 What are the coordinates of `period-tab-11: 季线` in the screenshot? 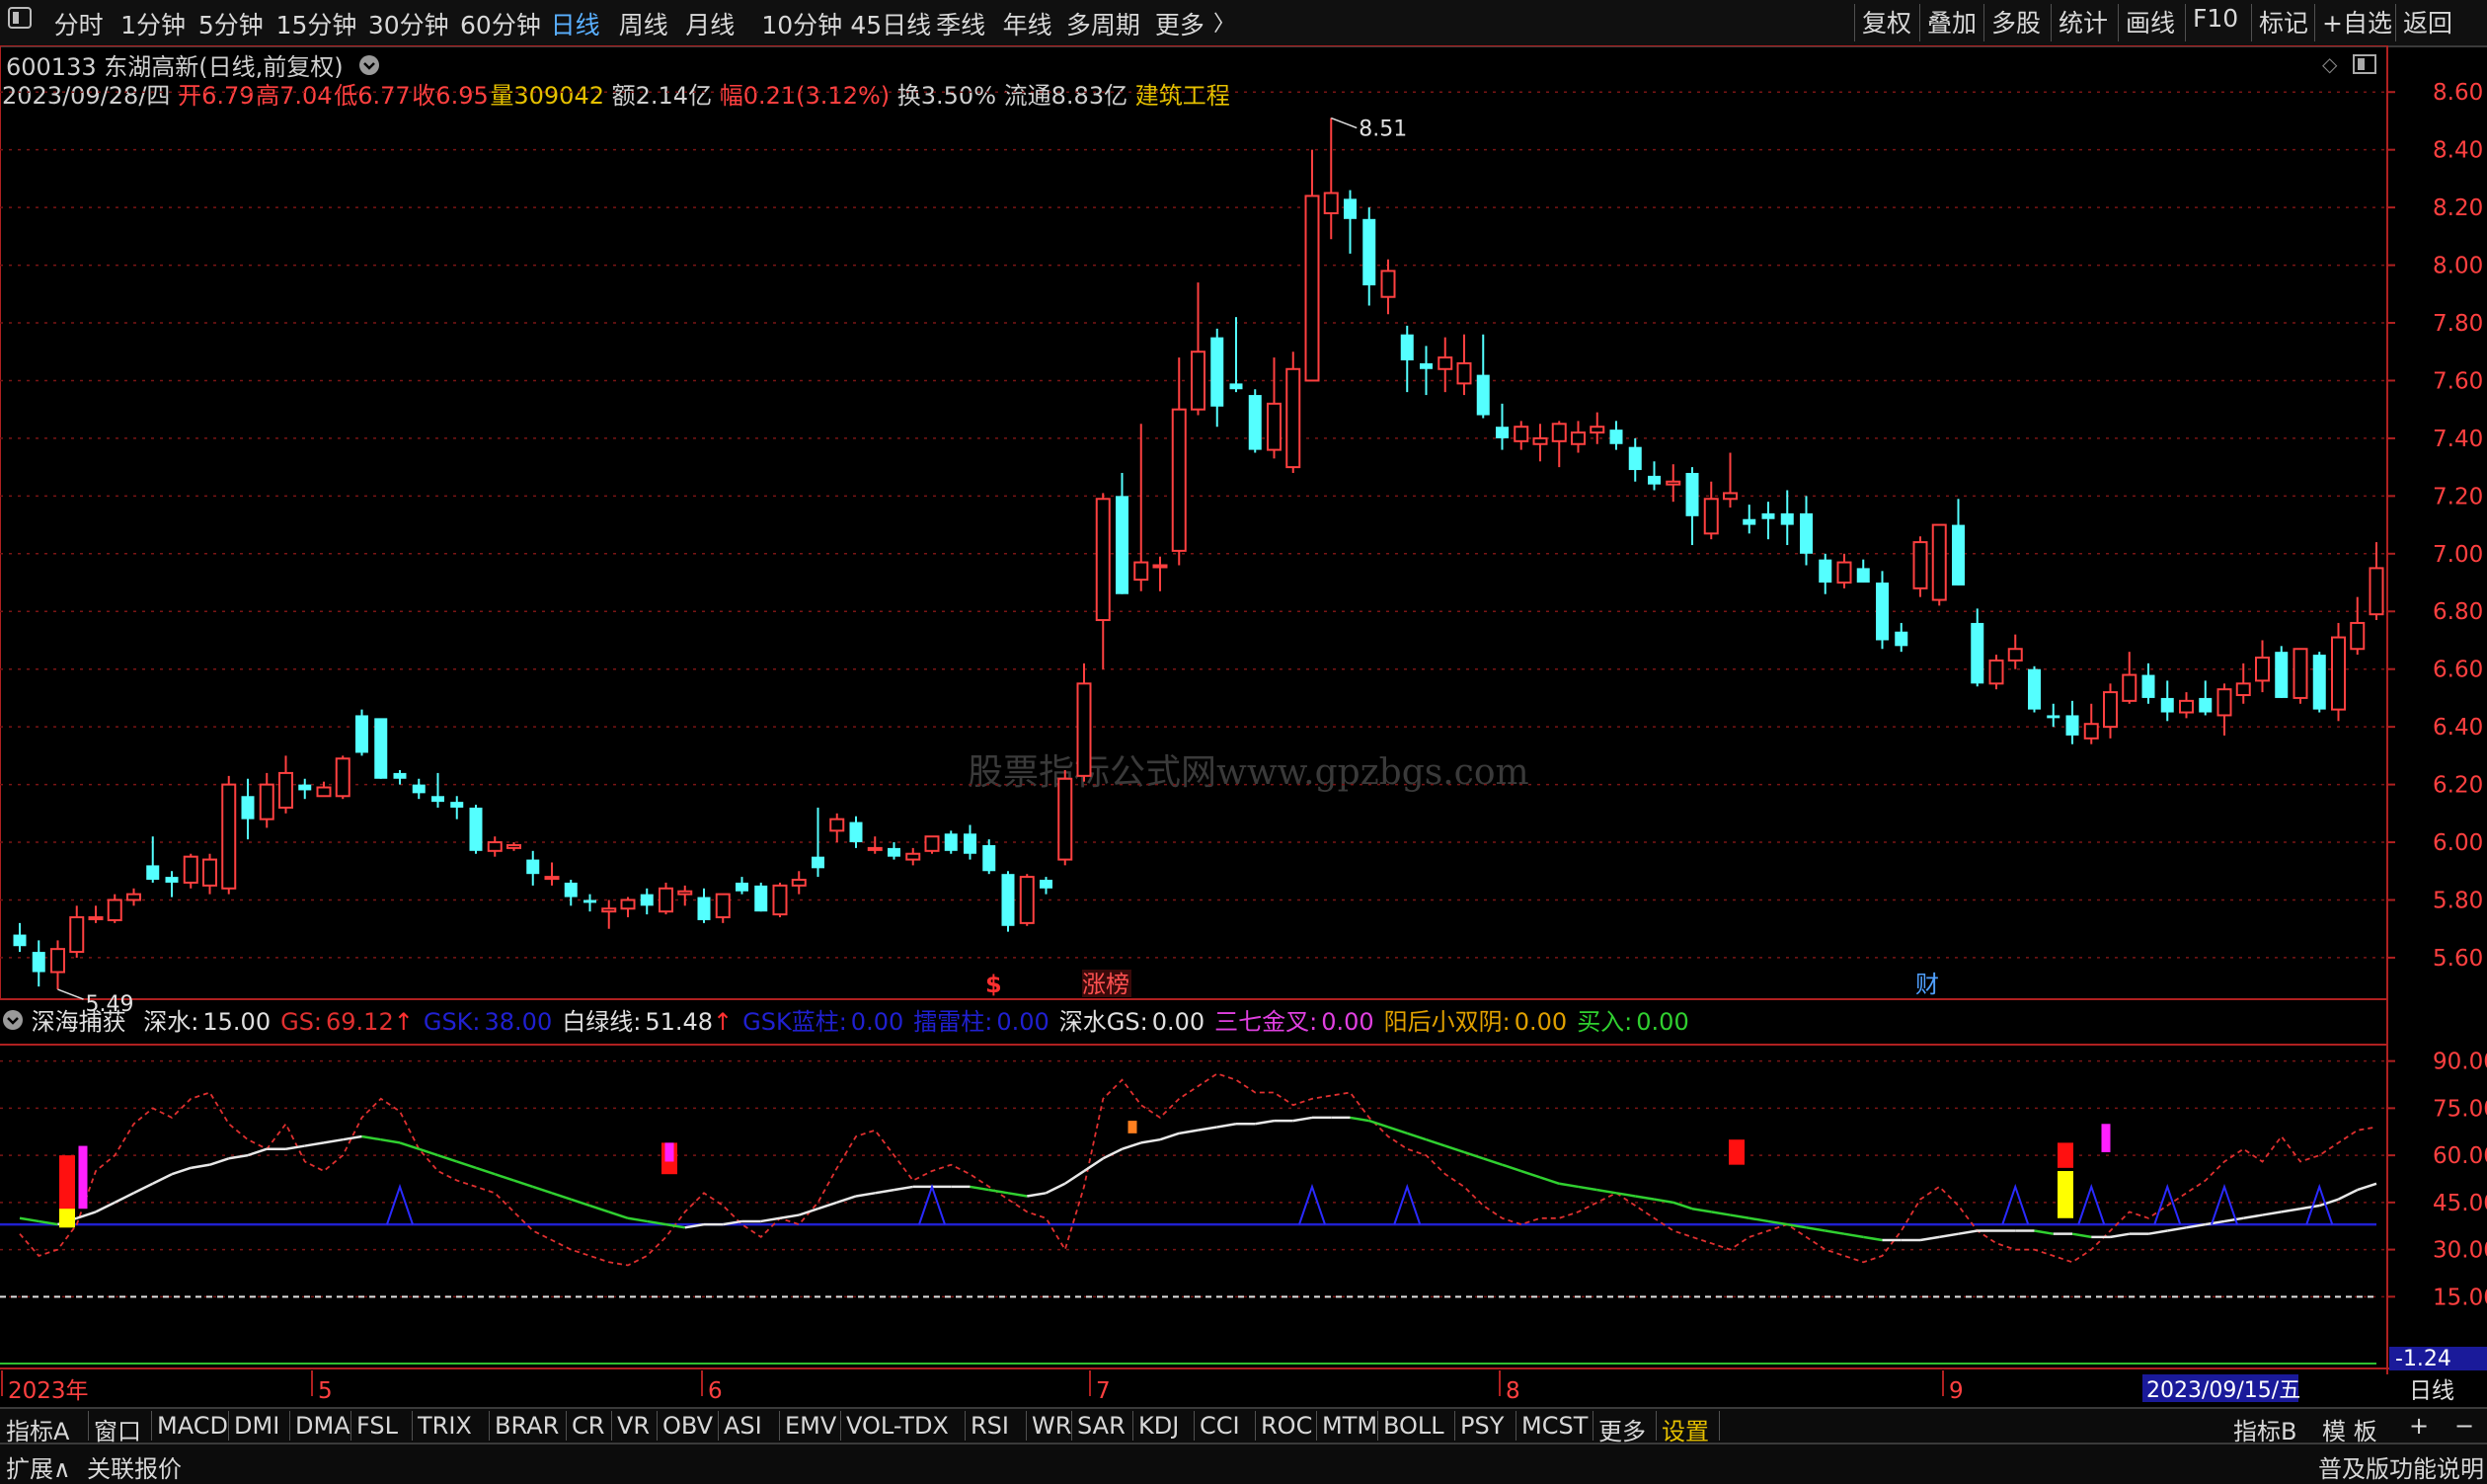 It's located at (960, 24).